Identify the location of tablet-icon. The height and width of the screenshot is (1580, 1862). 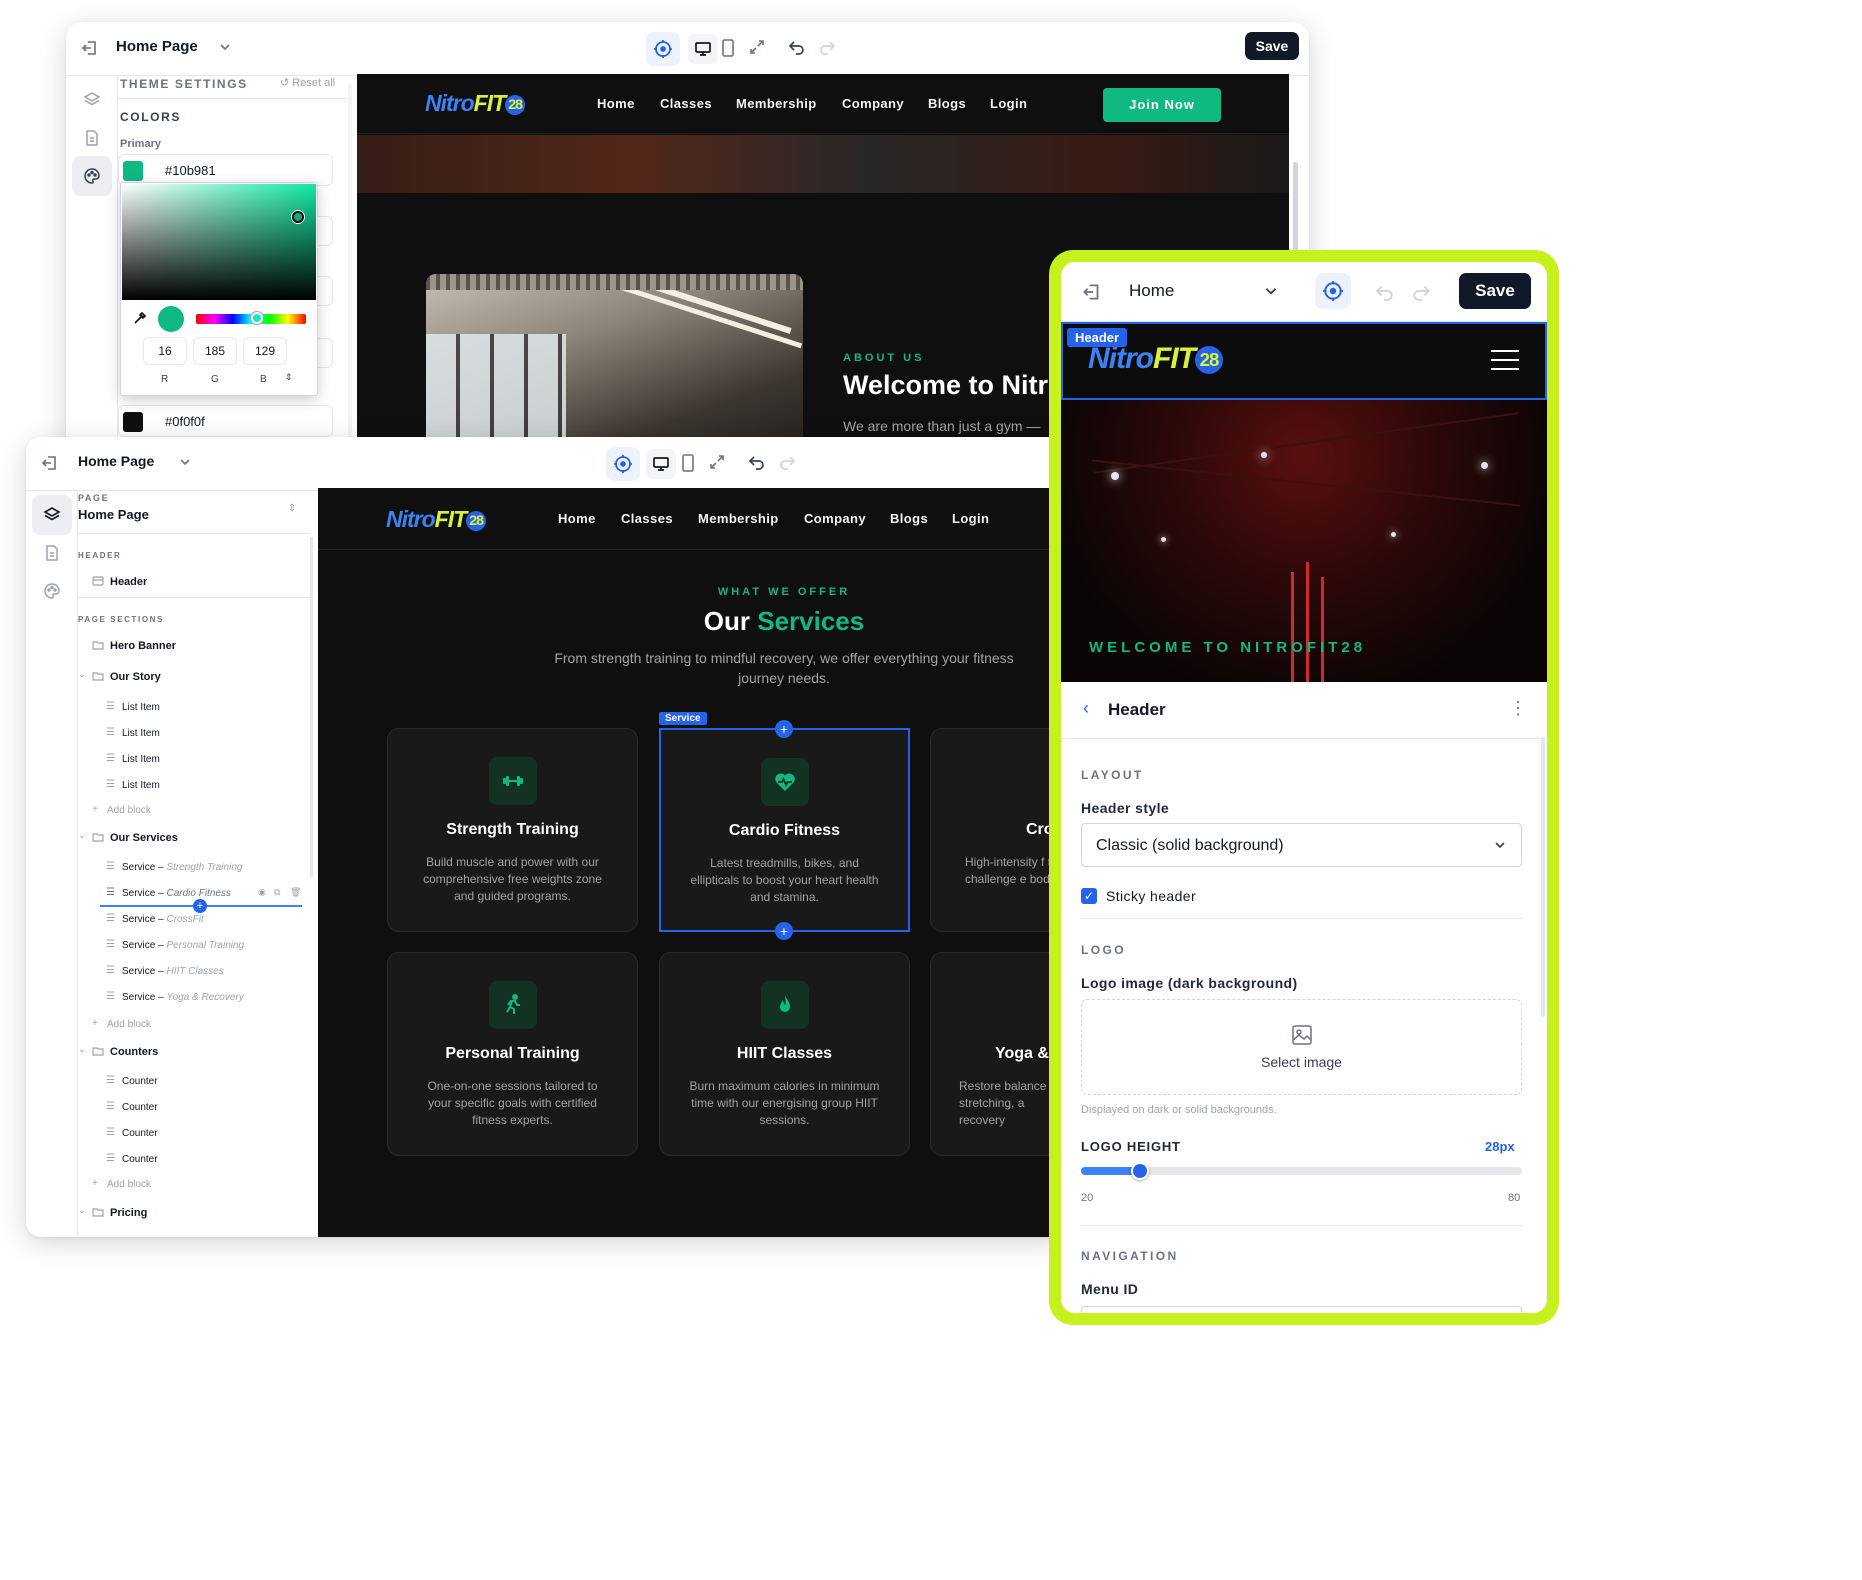
(728, 48).